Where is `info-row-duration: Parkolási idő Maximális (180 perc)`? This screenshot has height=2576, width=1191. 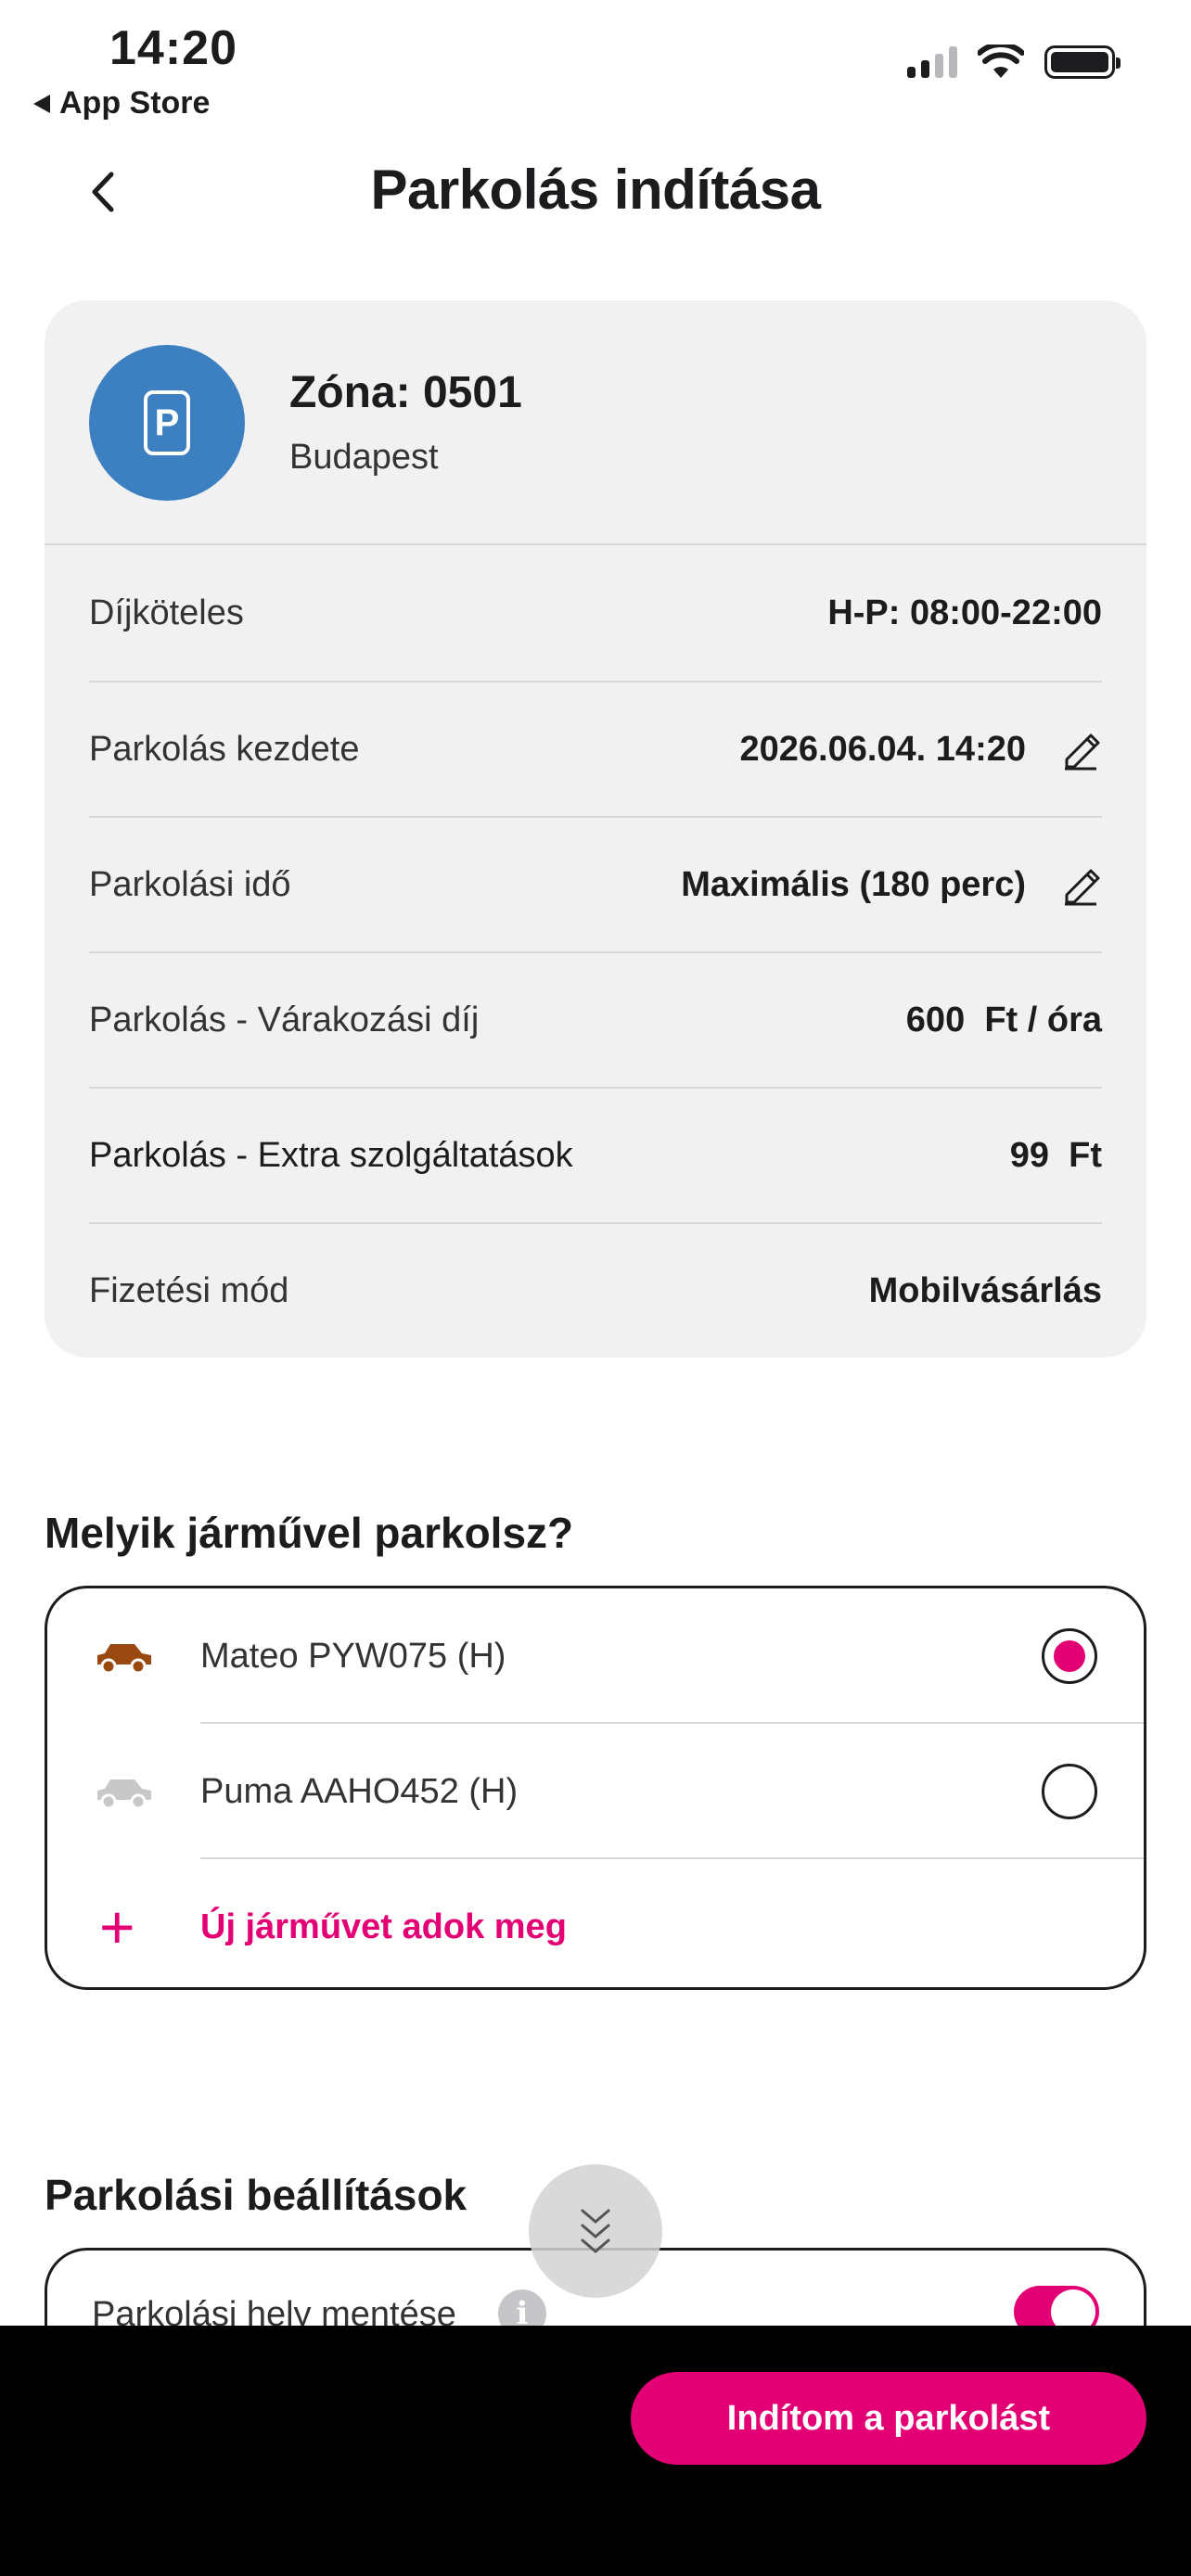 info-row-duration: Parkolási idő Maximális (180 perc) is located at coordinates (595, 883).